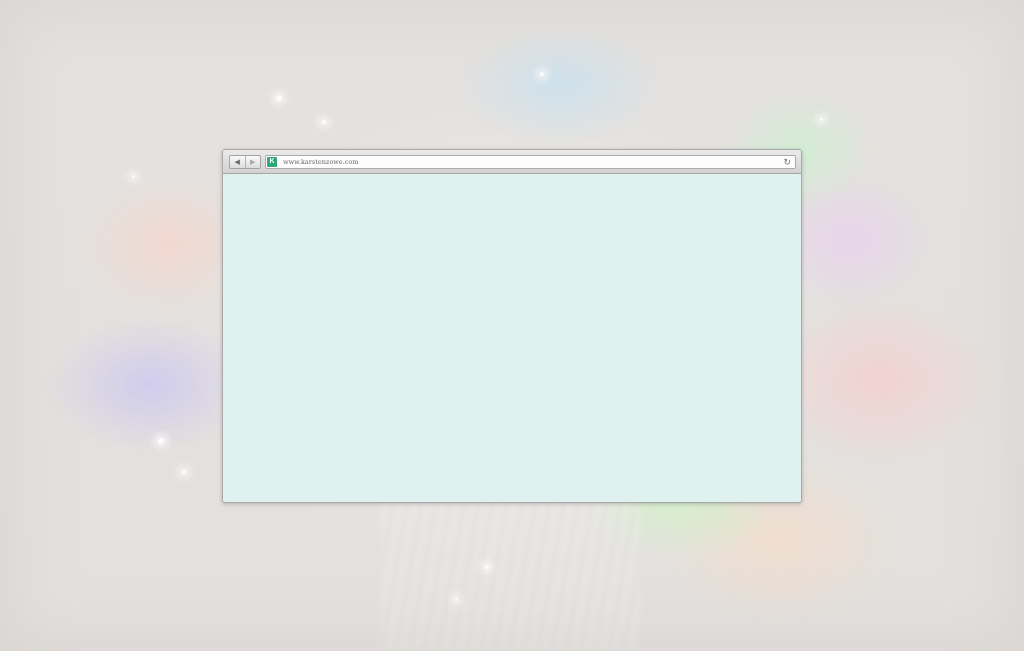 The width and height of the screenshot is (1024, 651). I want to click on reload-button: ↻, so click(787, 162).